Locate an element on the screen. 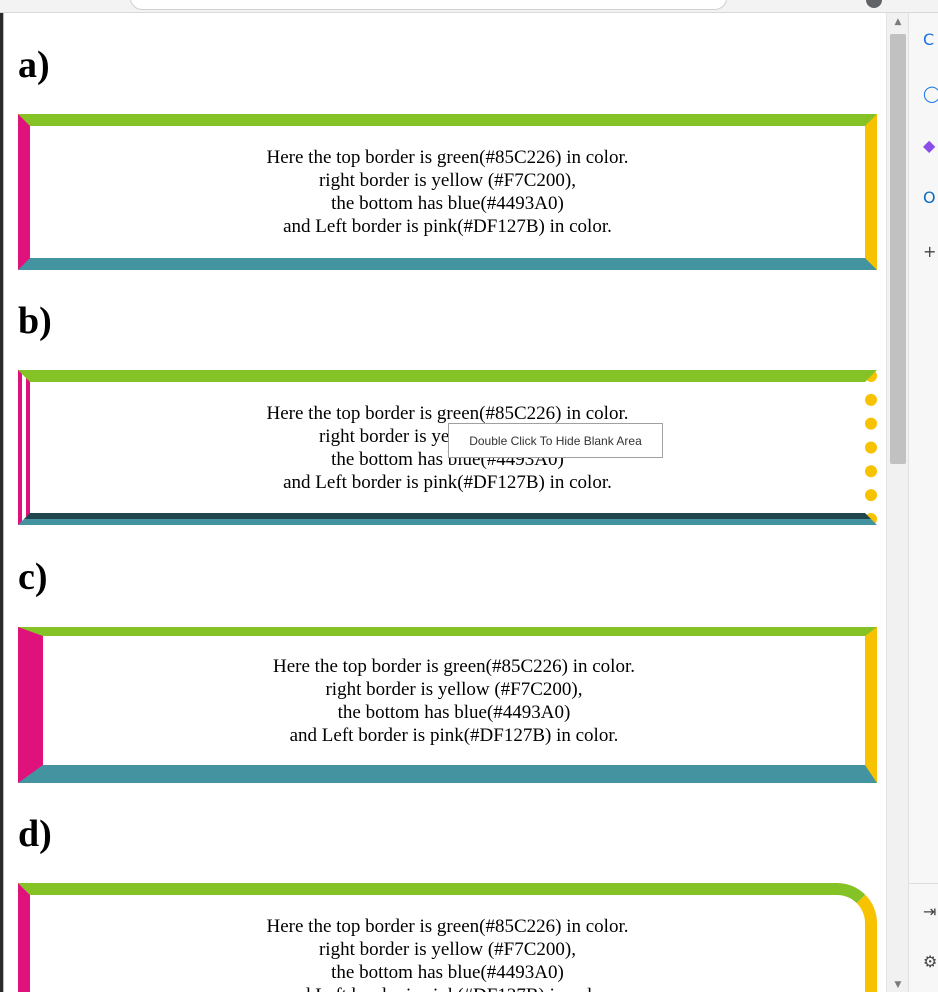 The height and width of the screenshot is (992, 938). designer-icon: ◆ is located at coordinates (930, 146).